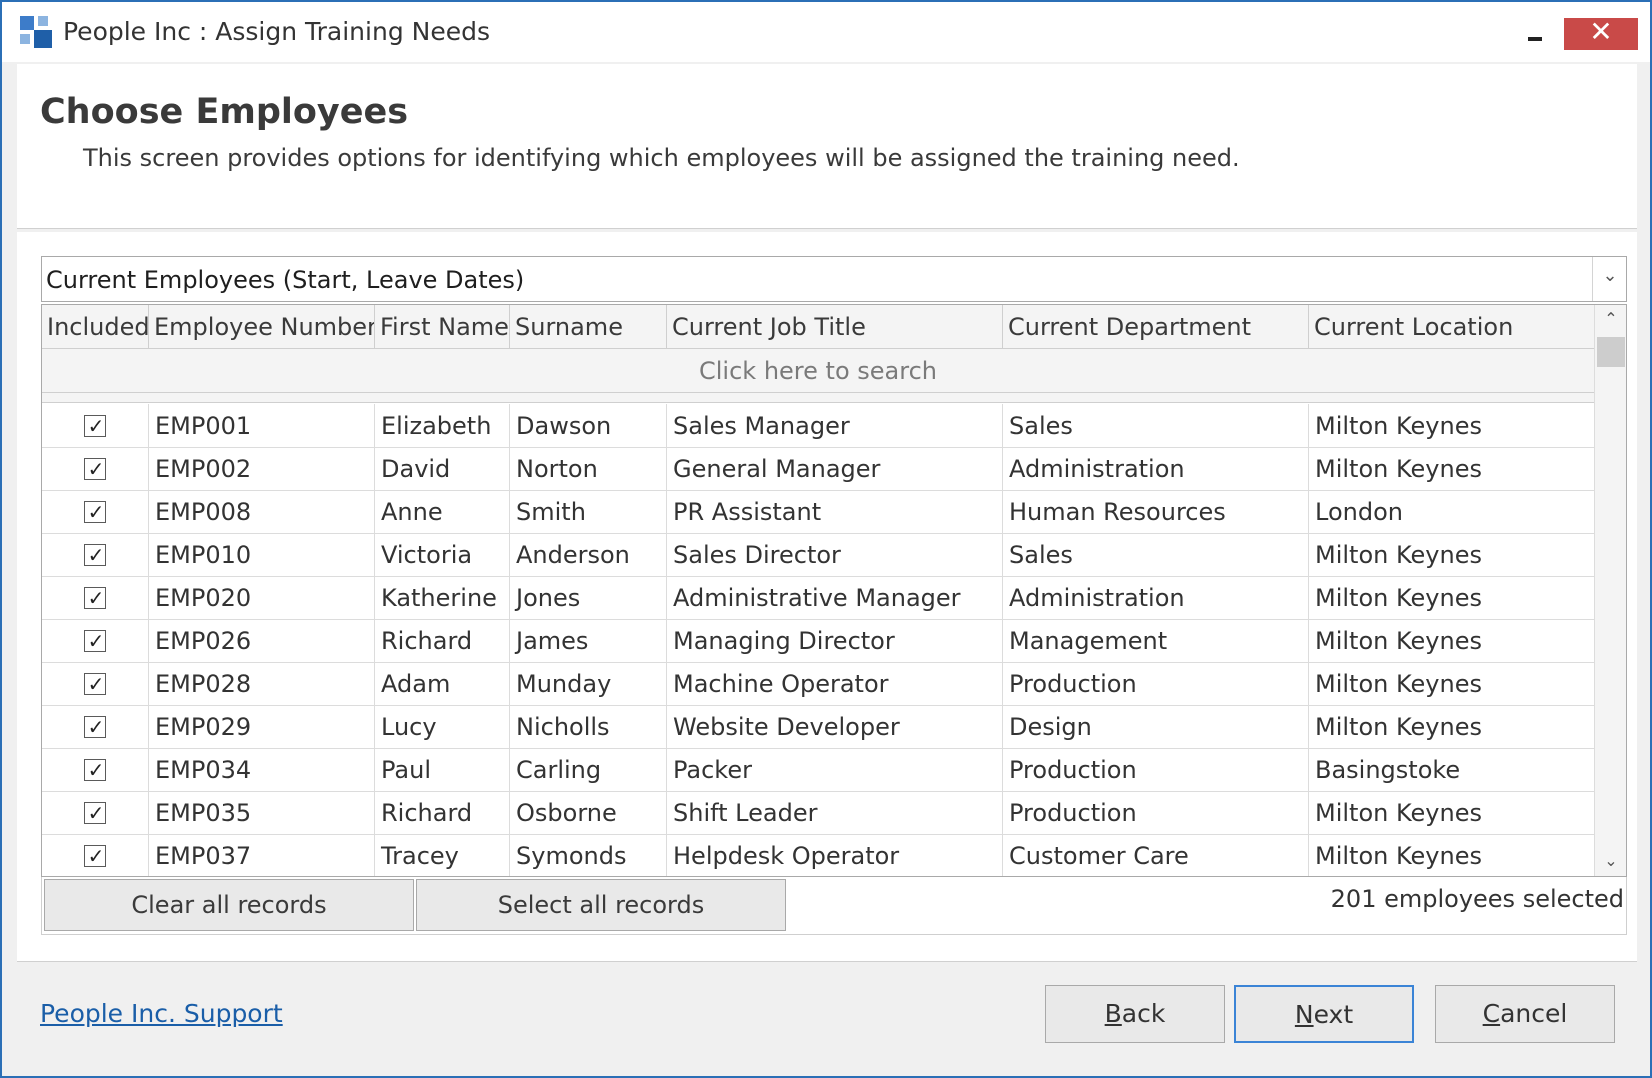 The width and height of the screenshot is (1652, 1078). I want to click on column-header-first-name: First Name, so click(442, 327).